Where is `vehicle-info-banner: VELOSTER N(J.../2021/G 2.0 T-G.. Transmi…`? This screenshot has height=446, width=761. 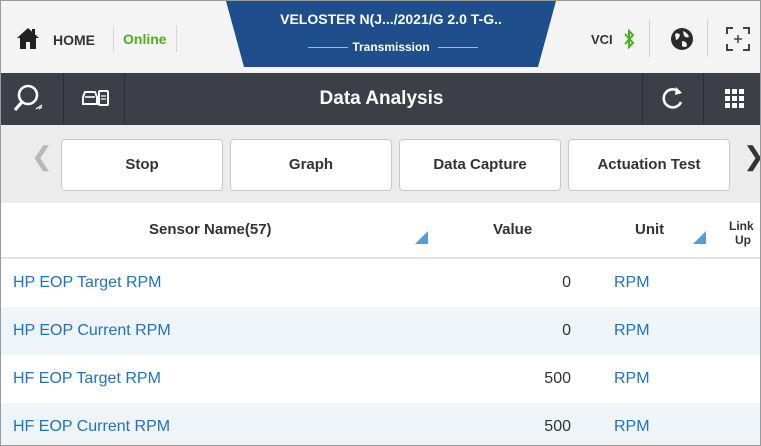 vehicle-info-banner: VELOSTER N(J.../2021/G 2.0 T-G.. Transmi… is located at coordinates (391, 34).